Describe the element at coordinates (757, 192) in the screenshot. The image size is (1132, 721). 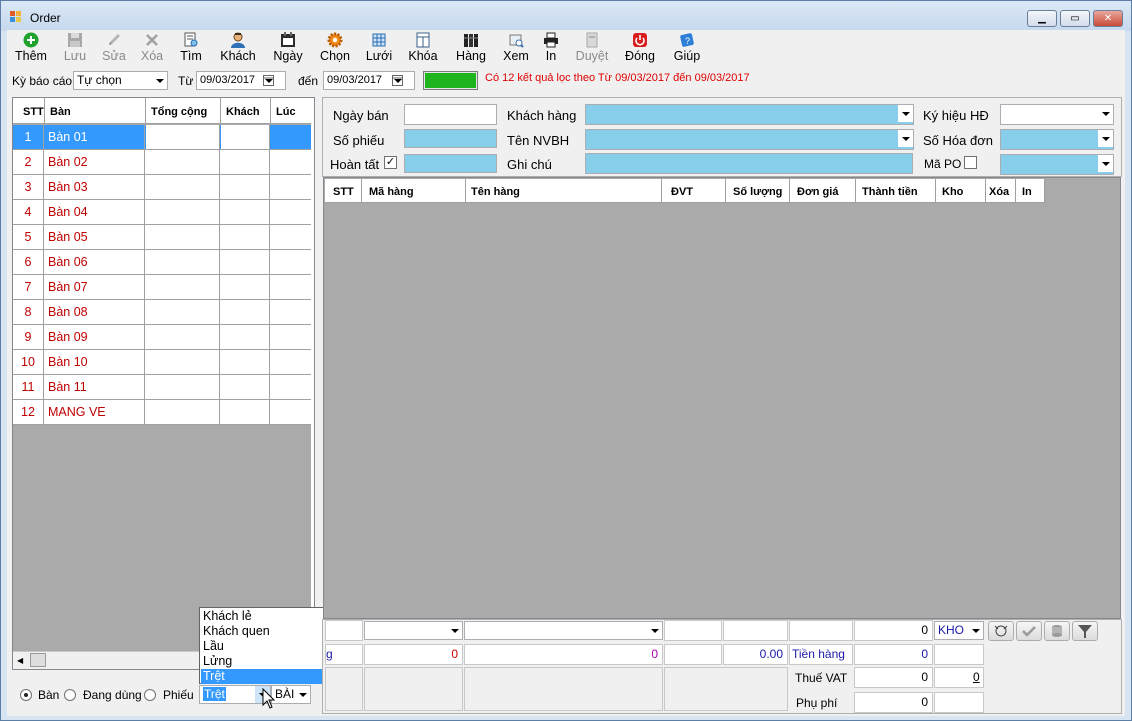
I see `column-header-so-luong: Số lượng` at that location.